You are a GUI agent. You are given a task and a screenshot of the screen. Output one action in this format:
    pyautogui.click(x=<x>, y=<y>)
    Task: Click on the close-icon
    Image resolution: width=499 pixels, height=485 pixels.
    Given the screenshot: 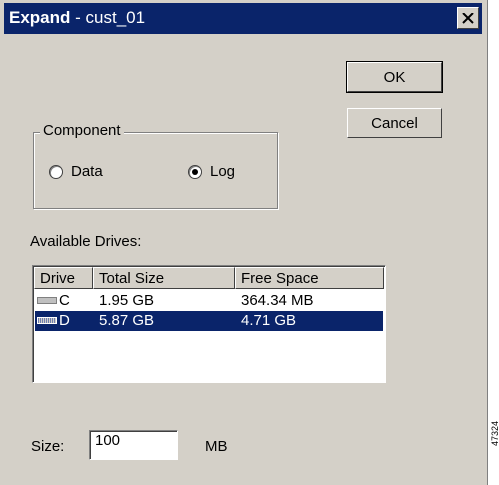 What is the action you would take?
    pyautogui.click(x=468, y=18)
    